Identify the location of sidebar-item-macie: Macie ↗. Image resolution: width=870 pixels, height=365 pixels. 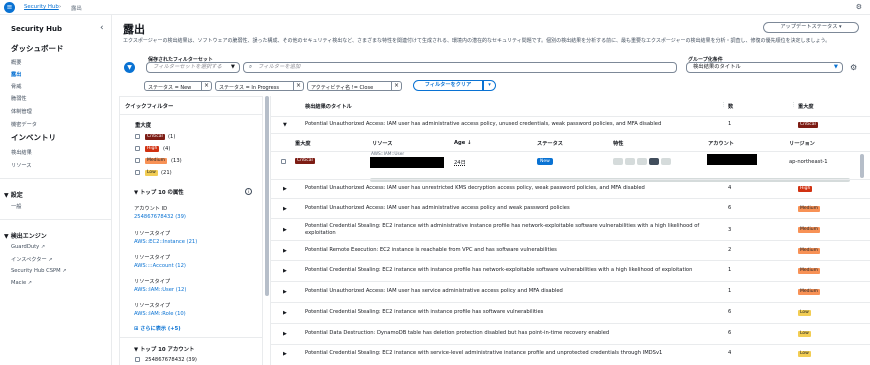
(21, 283).